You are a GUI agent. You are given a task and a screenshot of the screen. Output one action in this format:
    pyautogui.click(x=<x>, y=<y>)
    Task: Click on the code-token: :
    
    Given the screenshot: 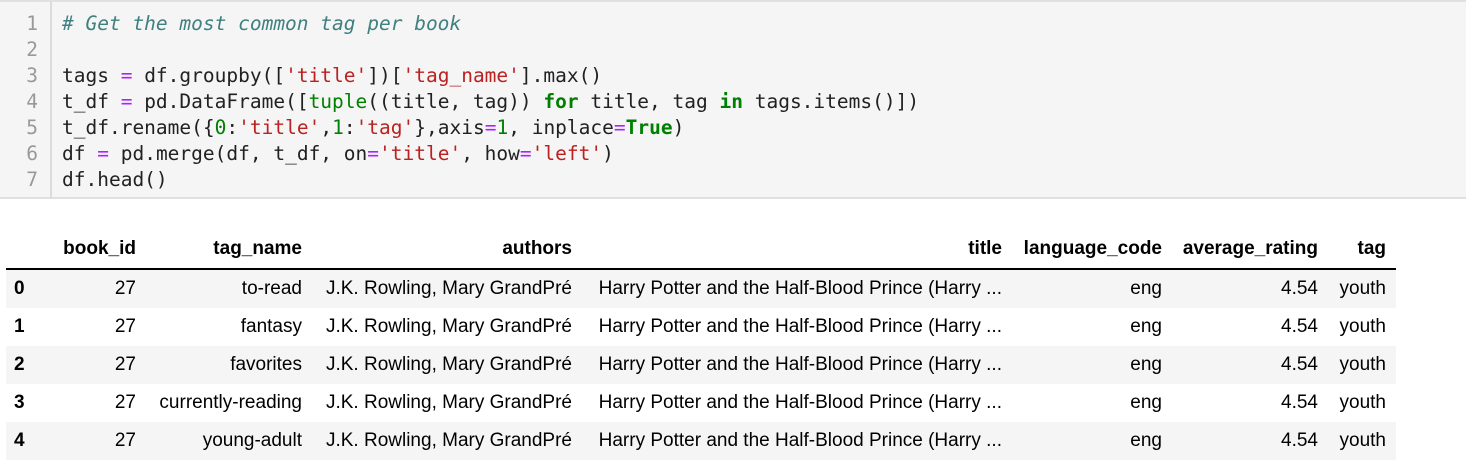 What is the action you would take?
    pyautogui.click(x=232, y=127)
    